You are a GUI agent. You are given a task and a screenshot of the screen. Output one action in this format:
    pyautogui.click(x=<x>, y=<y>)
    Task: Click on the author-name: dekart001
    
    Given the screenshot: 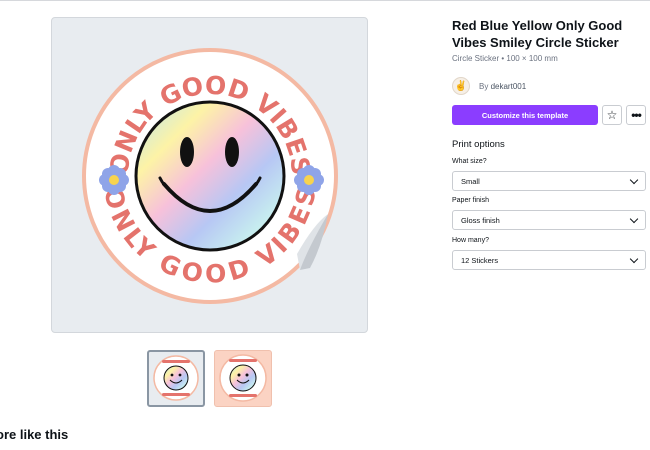 What is the action you would take?
    pyautogui.click(x=509, y=86)
    